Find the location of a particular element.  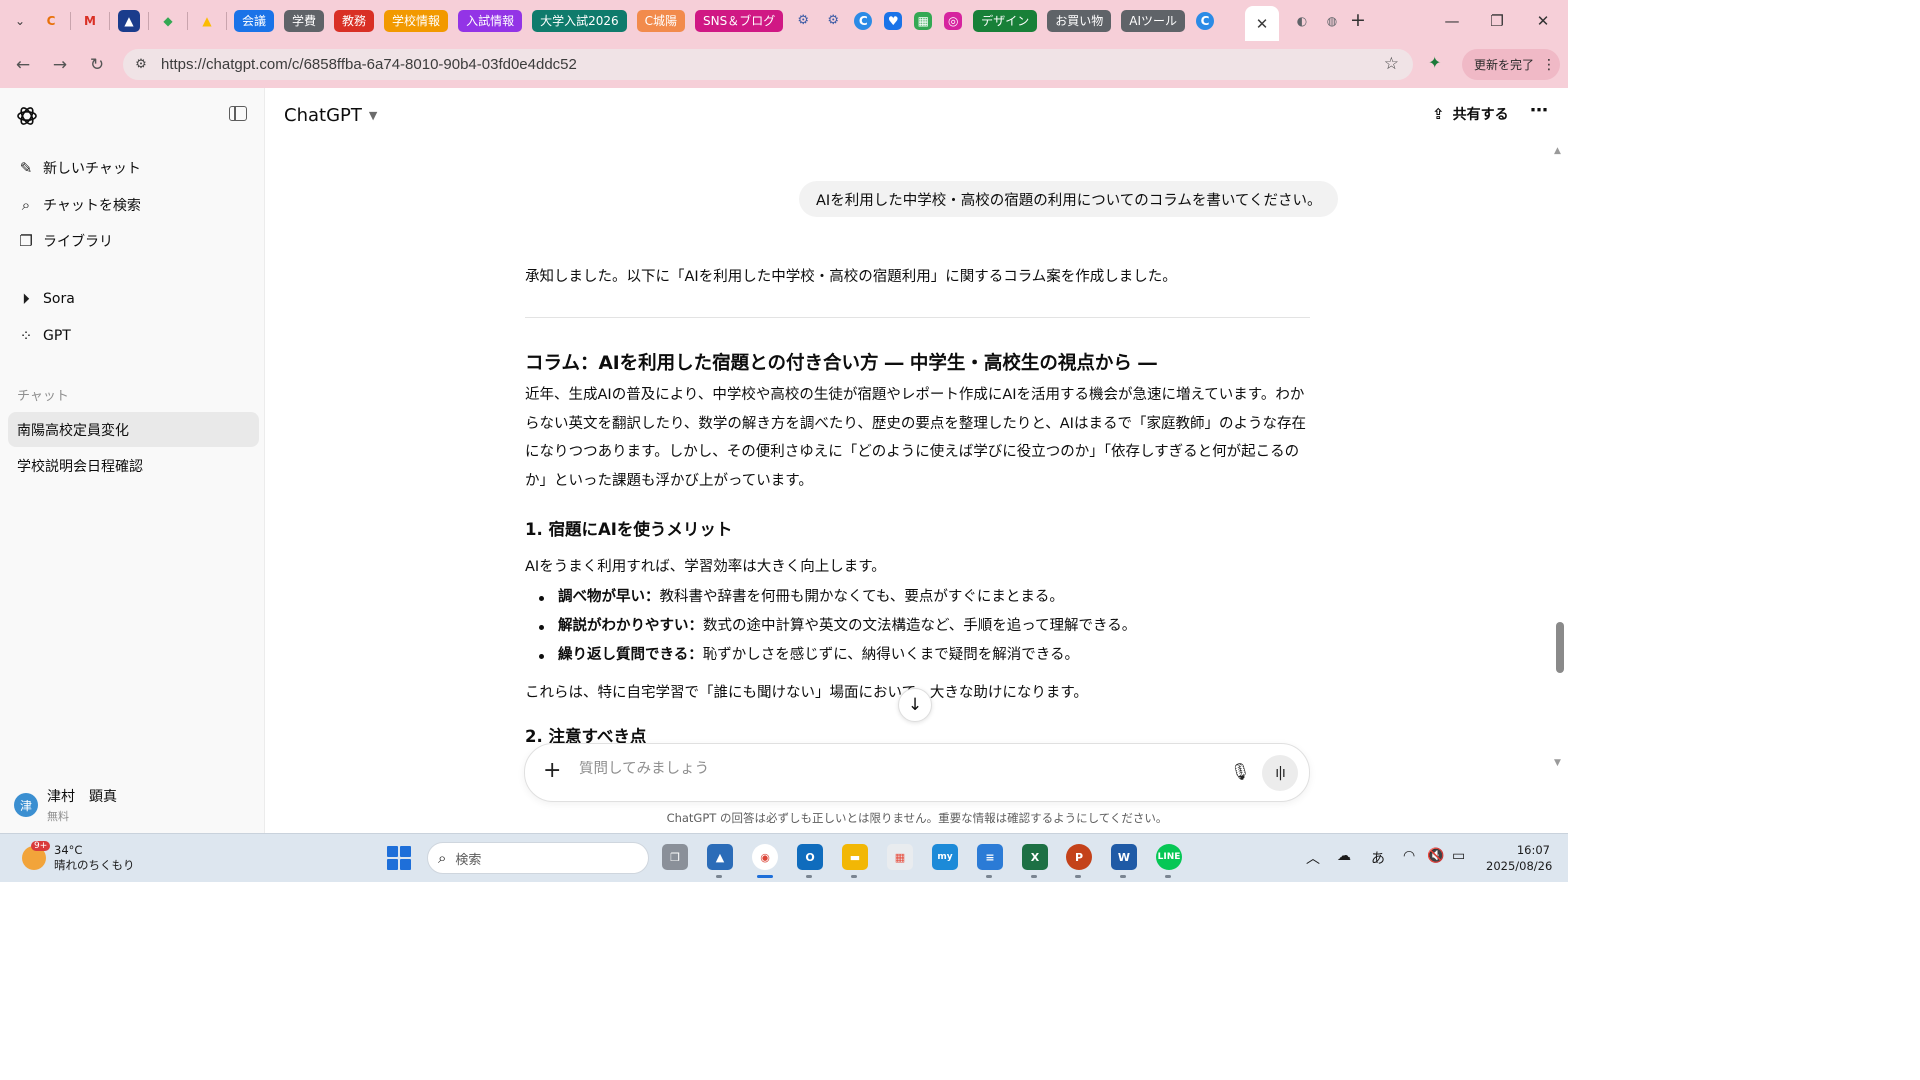

taskbar-search: ⌕ 検索 is located at coordinates (538, 858).